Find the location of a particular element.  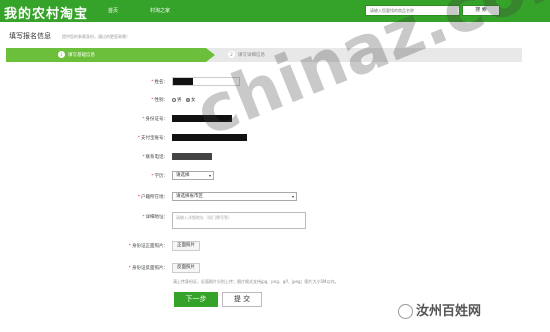

education-label: 学历 is located at coordinates (159, 176).